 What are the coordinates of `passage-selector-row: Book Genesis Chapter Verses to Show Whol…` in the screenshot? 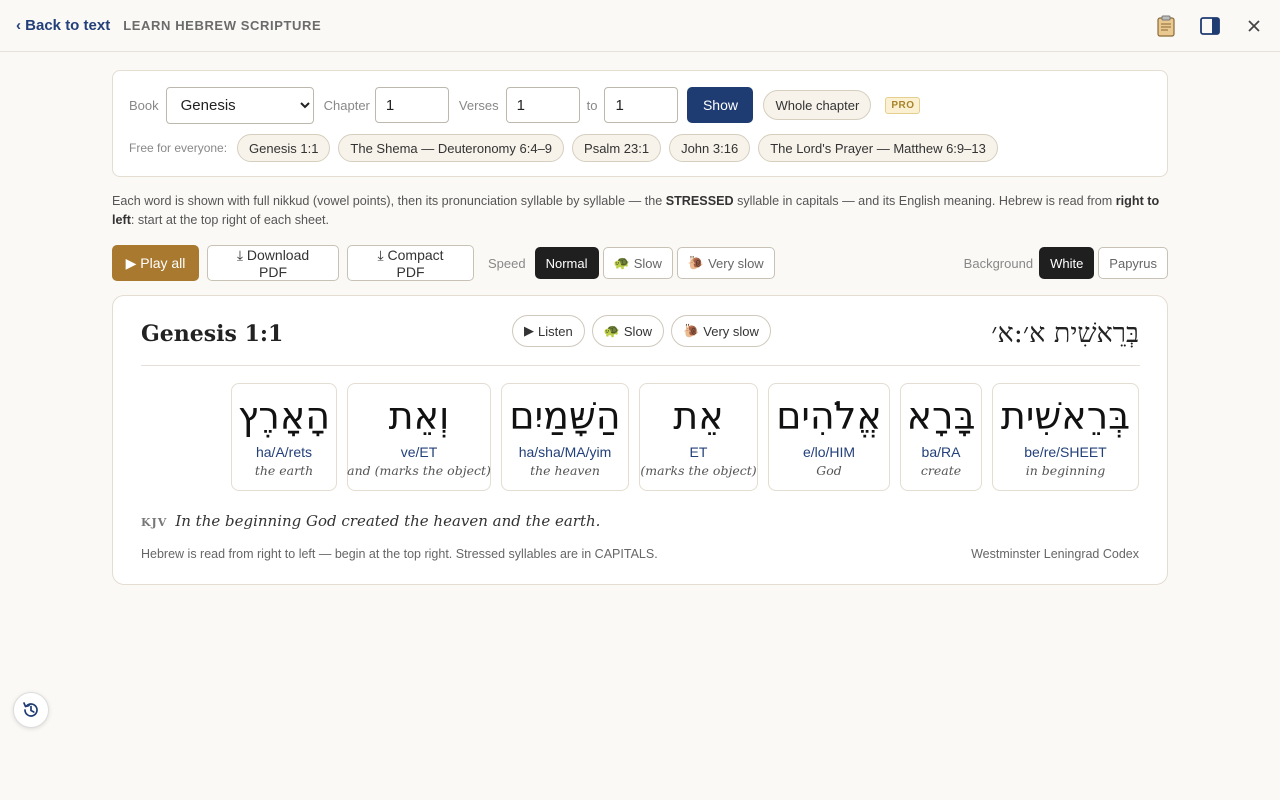 It's located at (525, 105).